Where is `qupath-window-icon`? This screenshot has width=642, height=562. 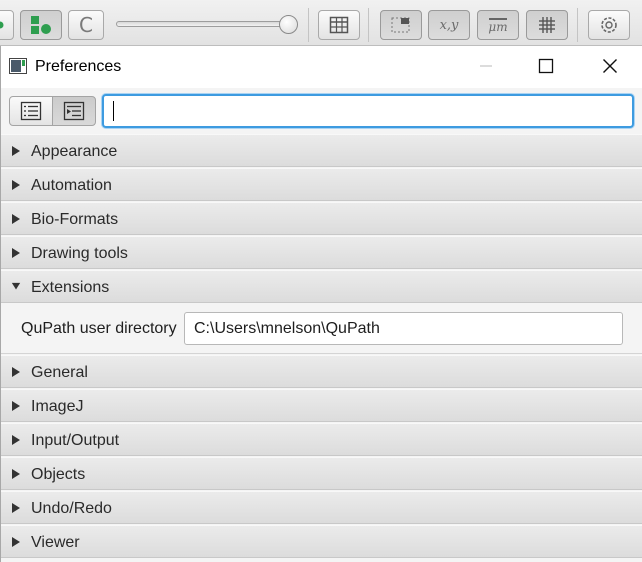 qupath-window-icon is located at coordinates (18, 66).